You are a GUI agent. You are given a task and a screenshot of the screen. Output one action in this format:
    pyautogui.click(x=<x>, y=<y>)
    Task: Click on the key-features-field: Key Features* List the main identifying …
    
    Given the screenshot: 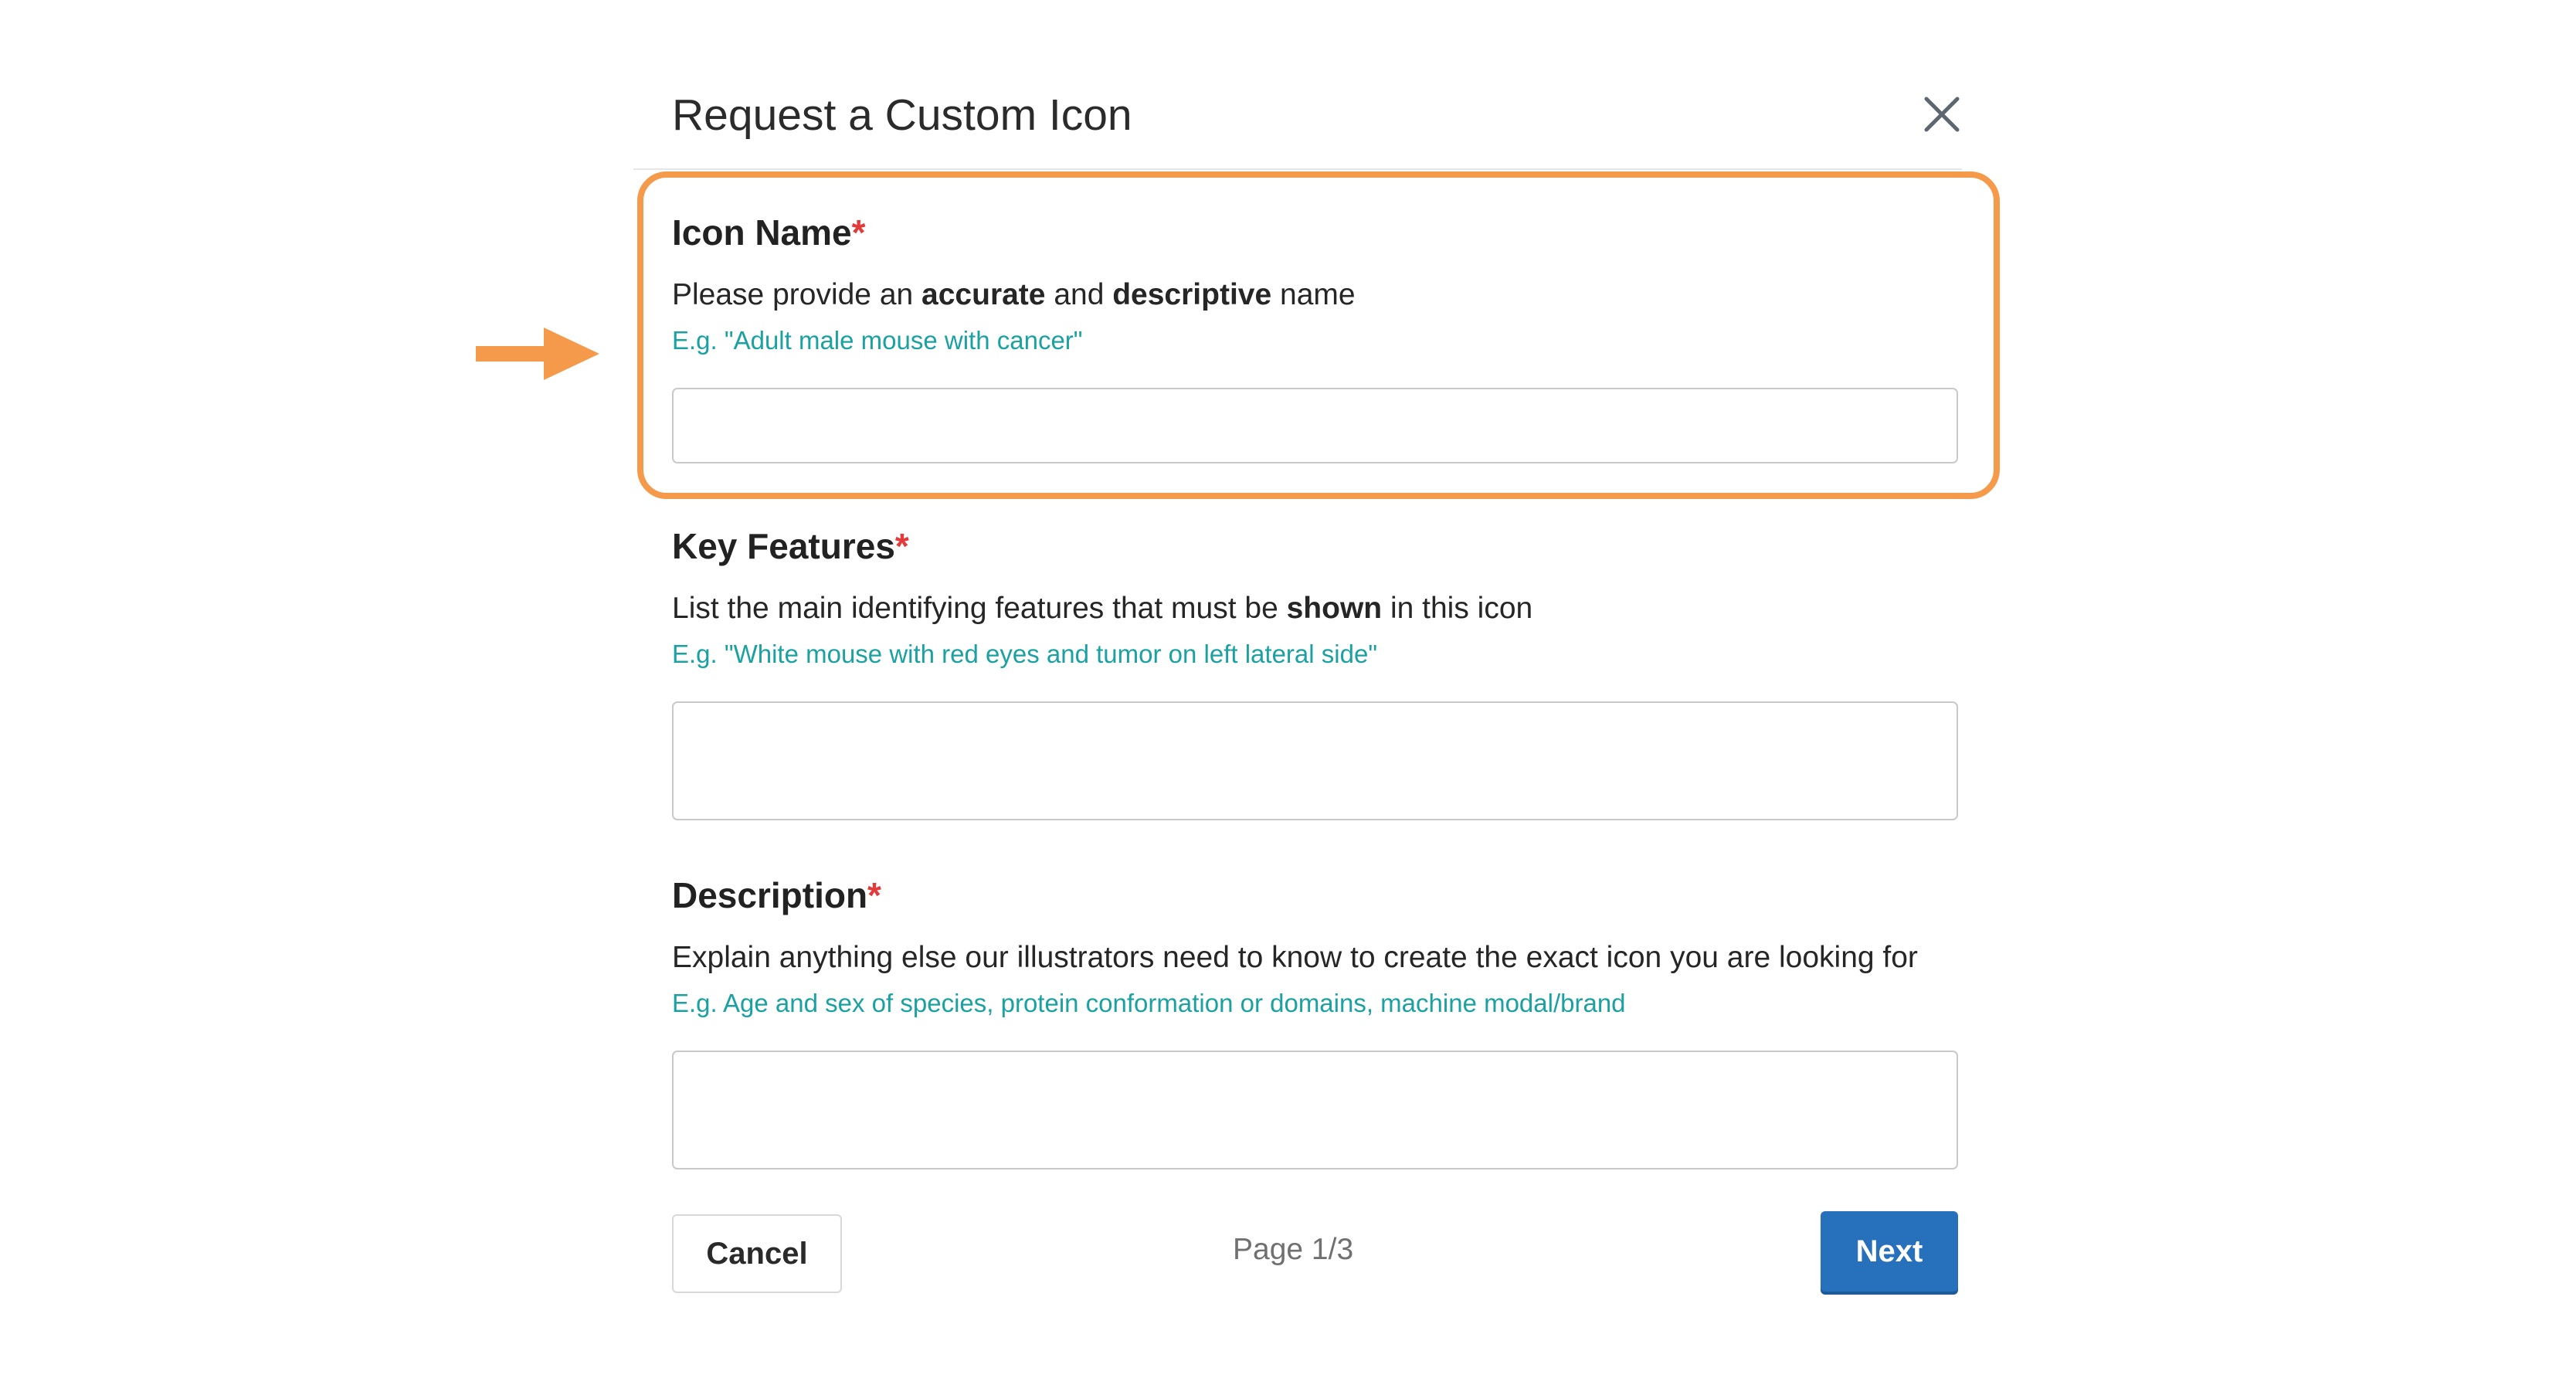 What is the action you would take?
    pyautogui.click(x=1315, y=687)
    